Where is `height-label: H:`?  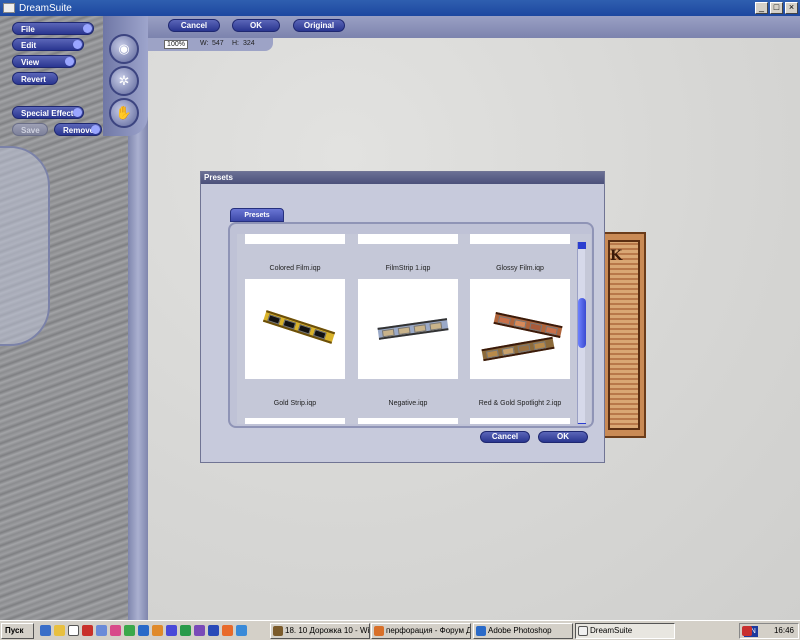
height-label: H: is located at coordinates (235, 43).